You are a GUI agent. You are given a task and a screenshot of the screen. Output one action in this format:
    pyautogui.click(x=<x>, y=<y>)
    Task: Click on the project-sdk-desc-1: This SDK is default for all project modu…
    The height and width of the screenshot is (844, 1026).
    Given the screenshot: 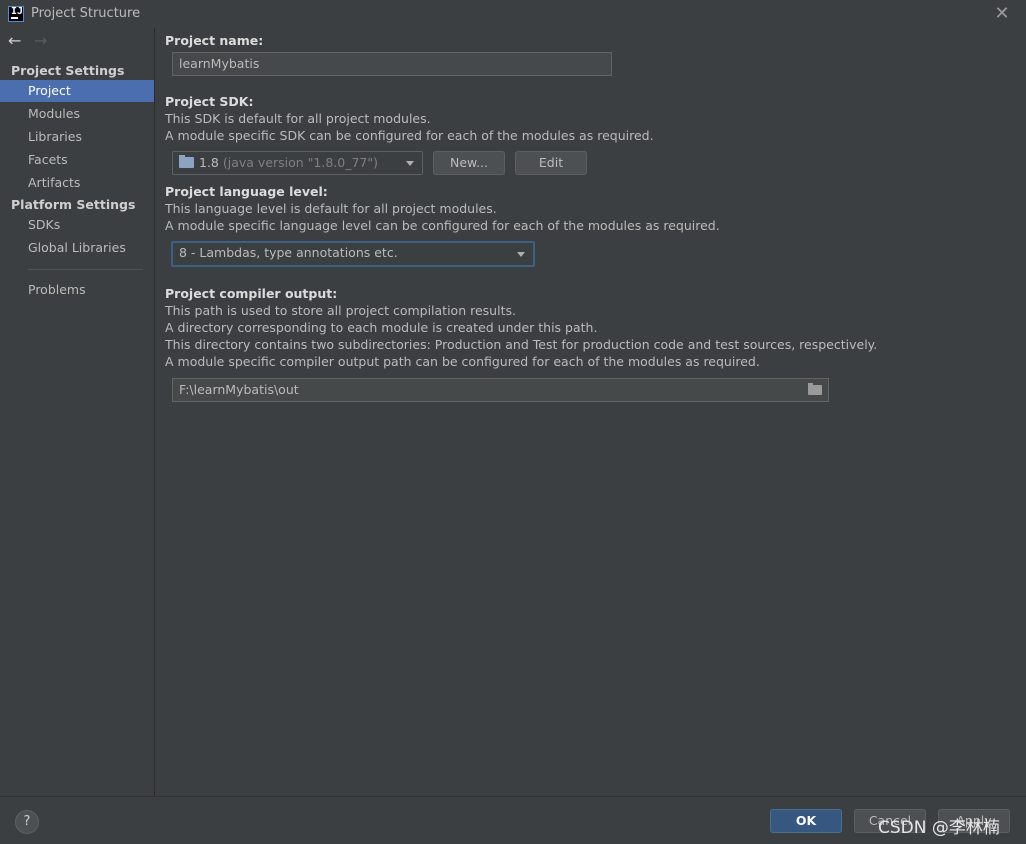 What is the action you would take?
    pyautogui.click(x=298, y=118)
    